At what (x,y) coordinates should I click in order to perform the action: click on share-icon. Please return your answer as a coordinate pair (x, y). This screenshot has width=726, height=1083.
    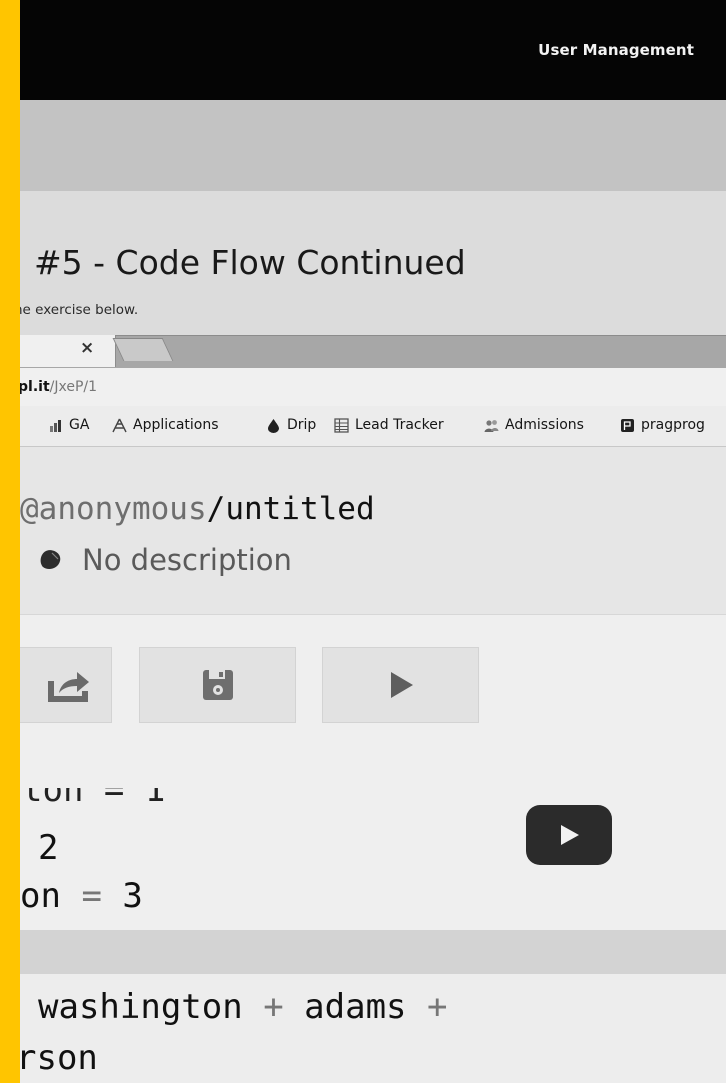
    Looking at the image, I should click on (68, 687).